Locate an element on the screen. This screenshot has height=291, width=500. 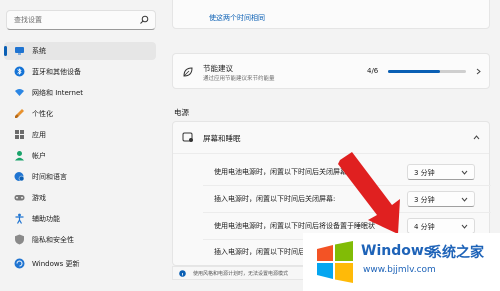
watermark: Windows 系统之家 www.bjjmlv.com is located at coordinates (401, 262).